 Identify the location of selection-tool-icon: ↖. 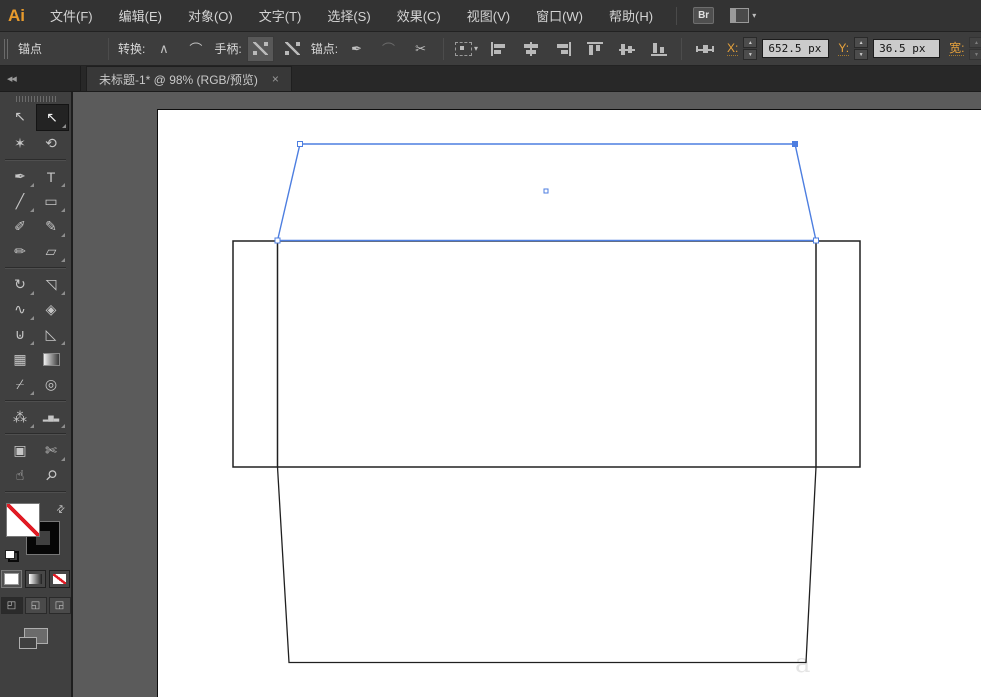
(20, 116).